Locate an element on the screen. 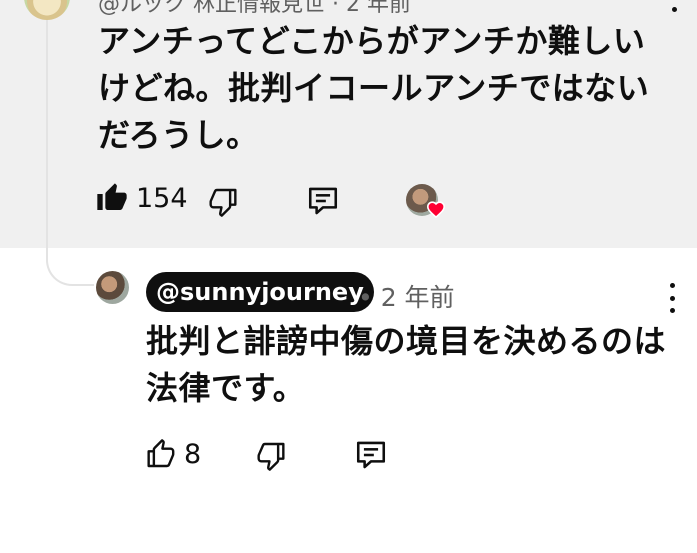  reply-reply-button is located at coordinates (371, 455).